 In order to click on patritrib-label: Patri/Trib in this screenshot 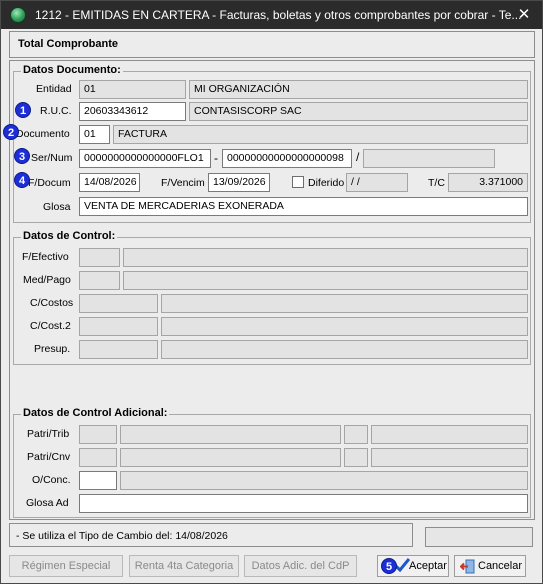, I will do `click(48, 434)`.